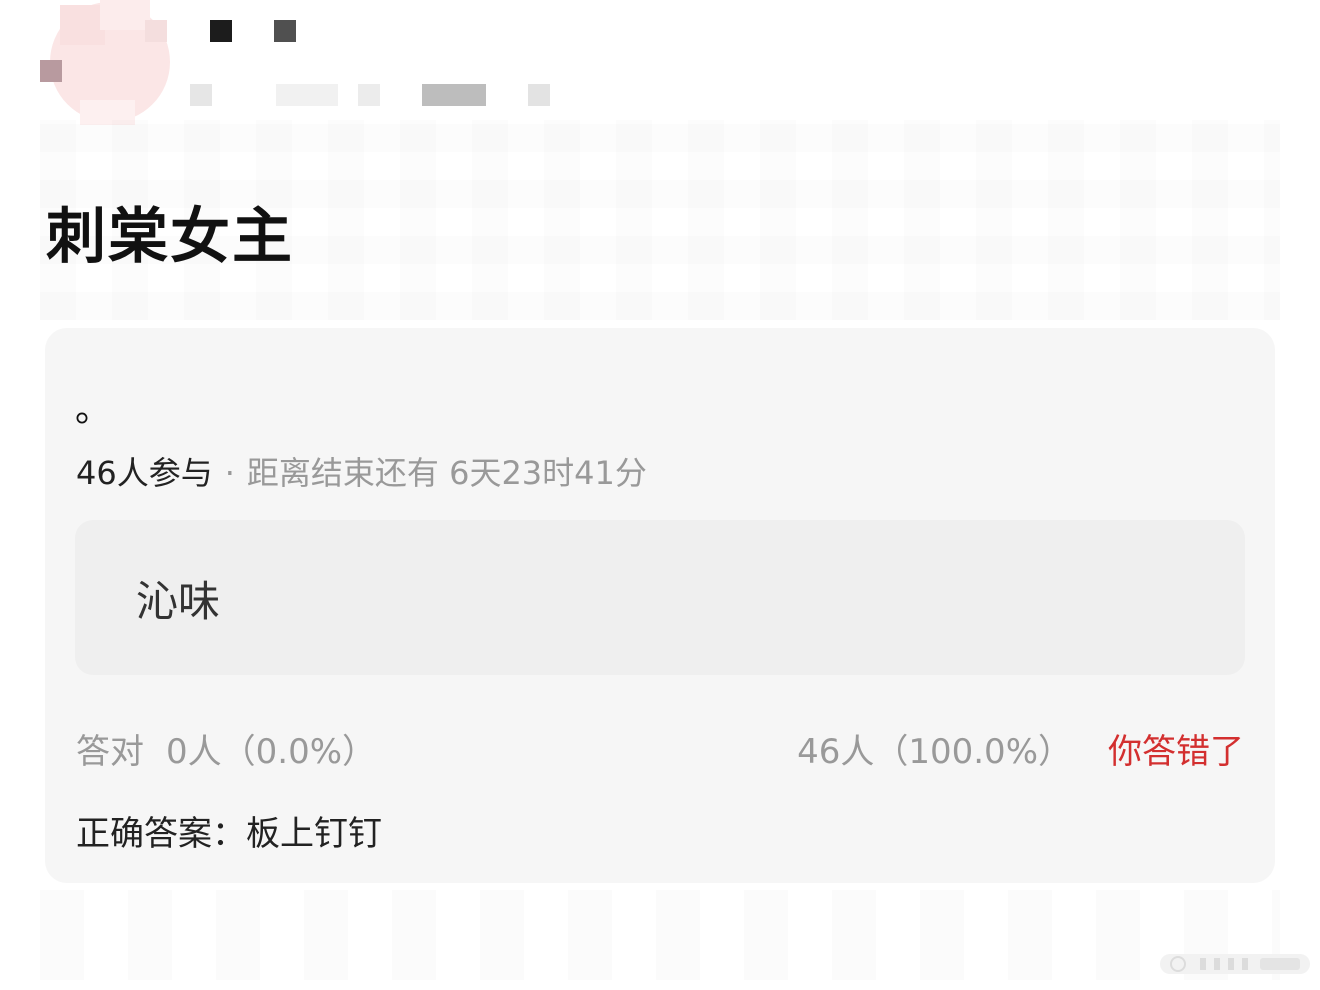  I want to click on avatar, so click(107, 62).